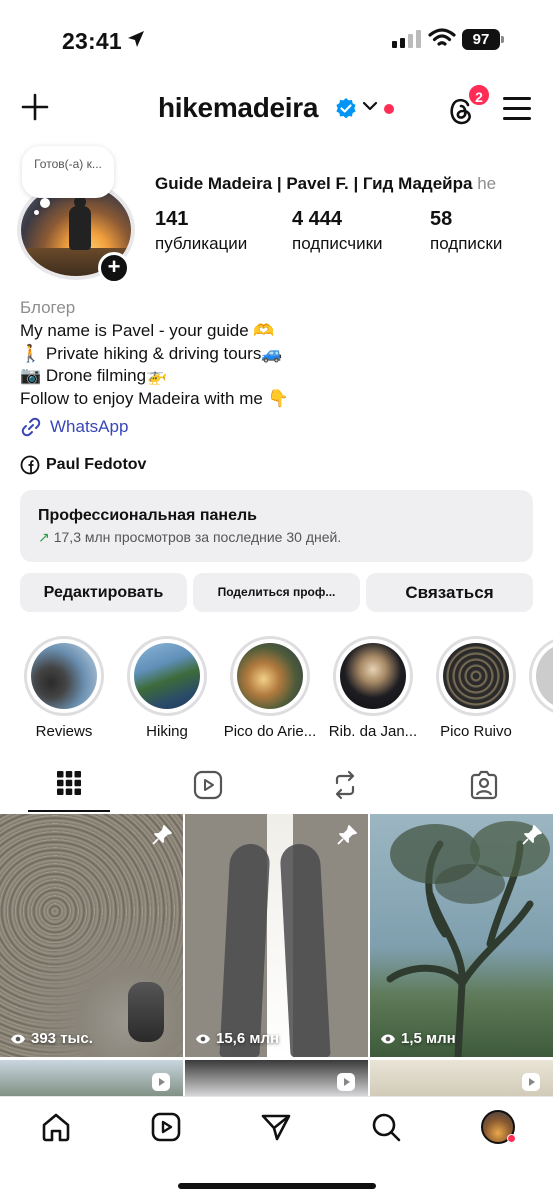  What do you see at coordinates (386, 1127) in the screenshot?
I see `search-icon` at bounding box center [386, 1127].